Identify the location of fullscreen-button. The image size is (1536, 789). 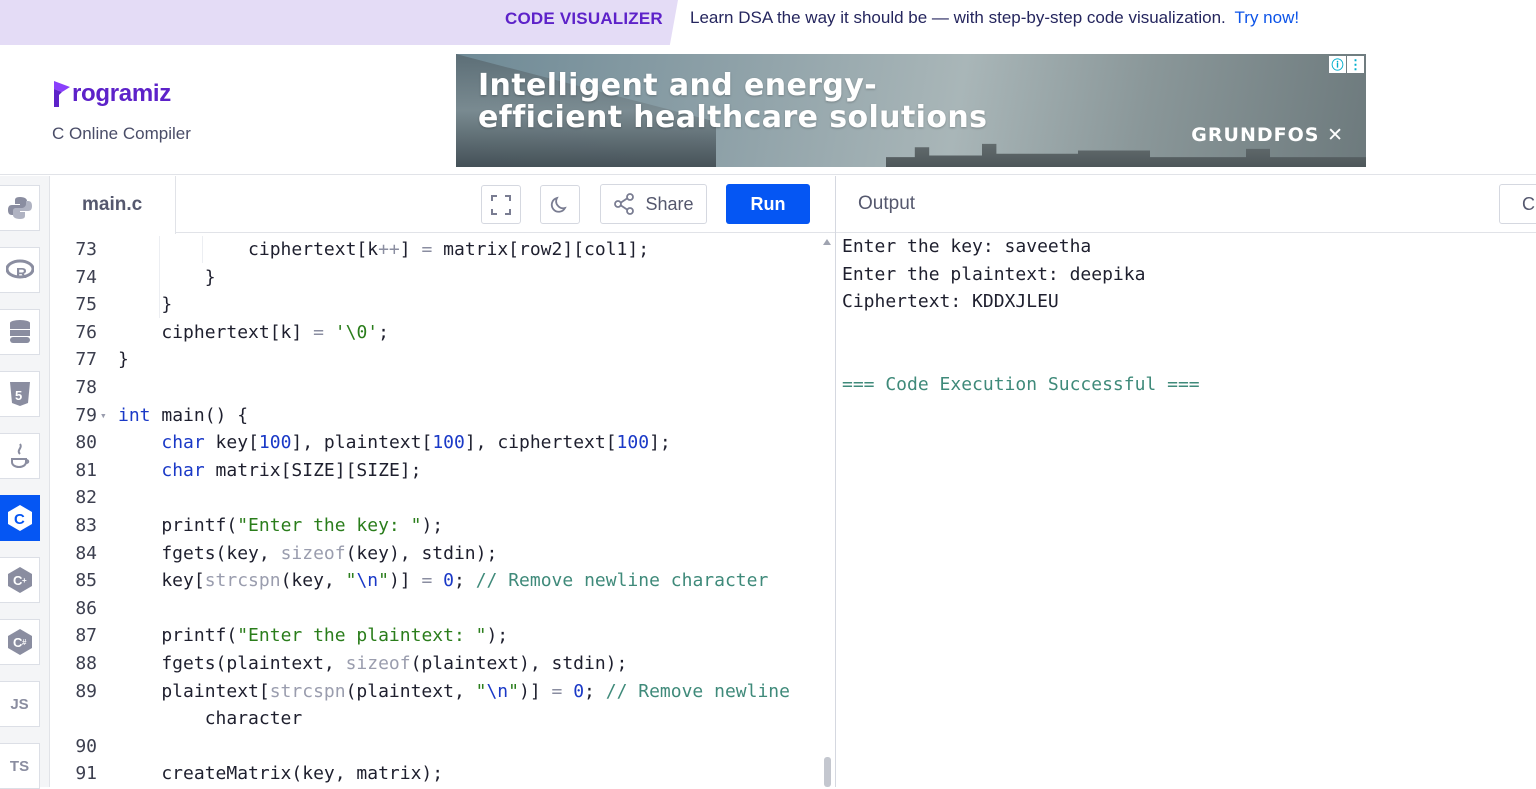
(501, 204).